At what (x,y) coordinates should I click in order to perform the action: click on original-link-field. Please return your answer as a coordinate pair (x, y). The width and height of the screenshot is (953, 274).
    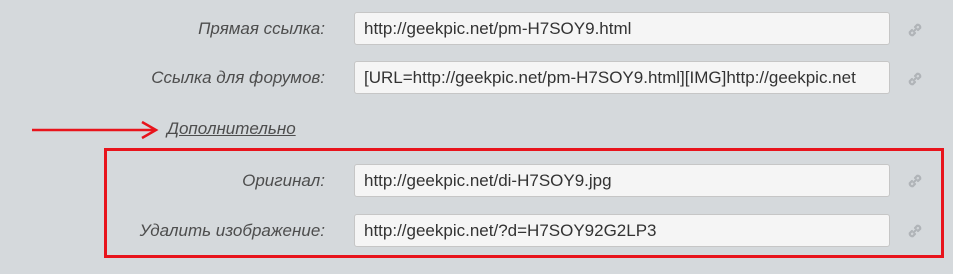
    Looking at the image, I should click on (622, 180).